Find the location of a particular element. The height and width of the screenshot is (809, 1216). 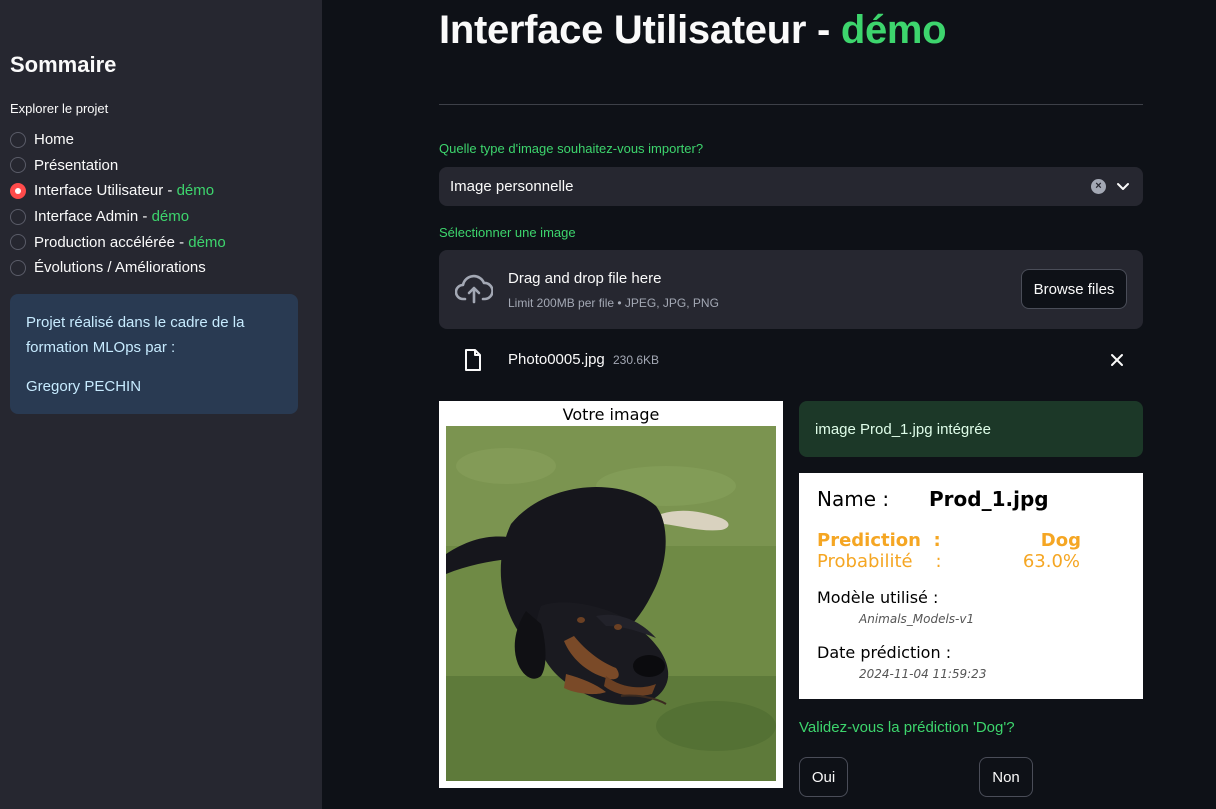

model-label: Modèle utilisé : is located at coordinates (878, 597).